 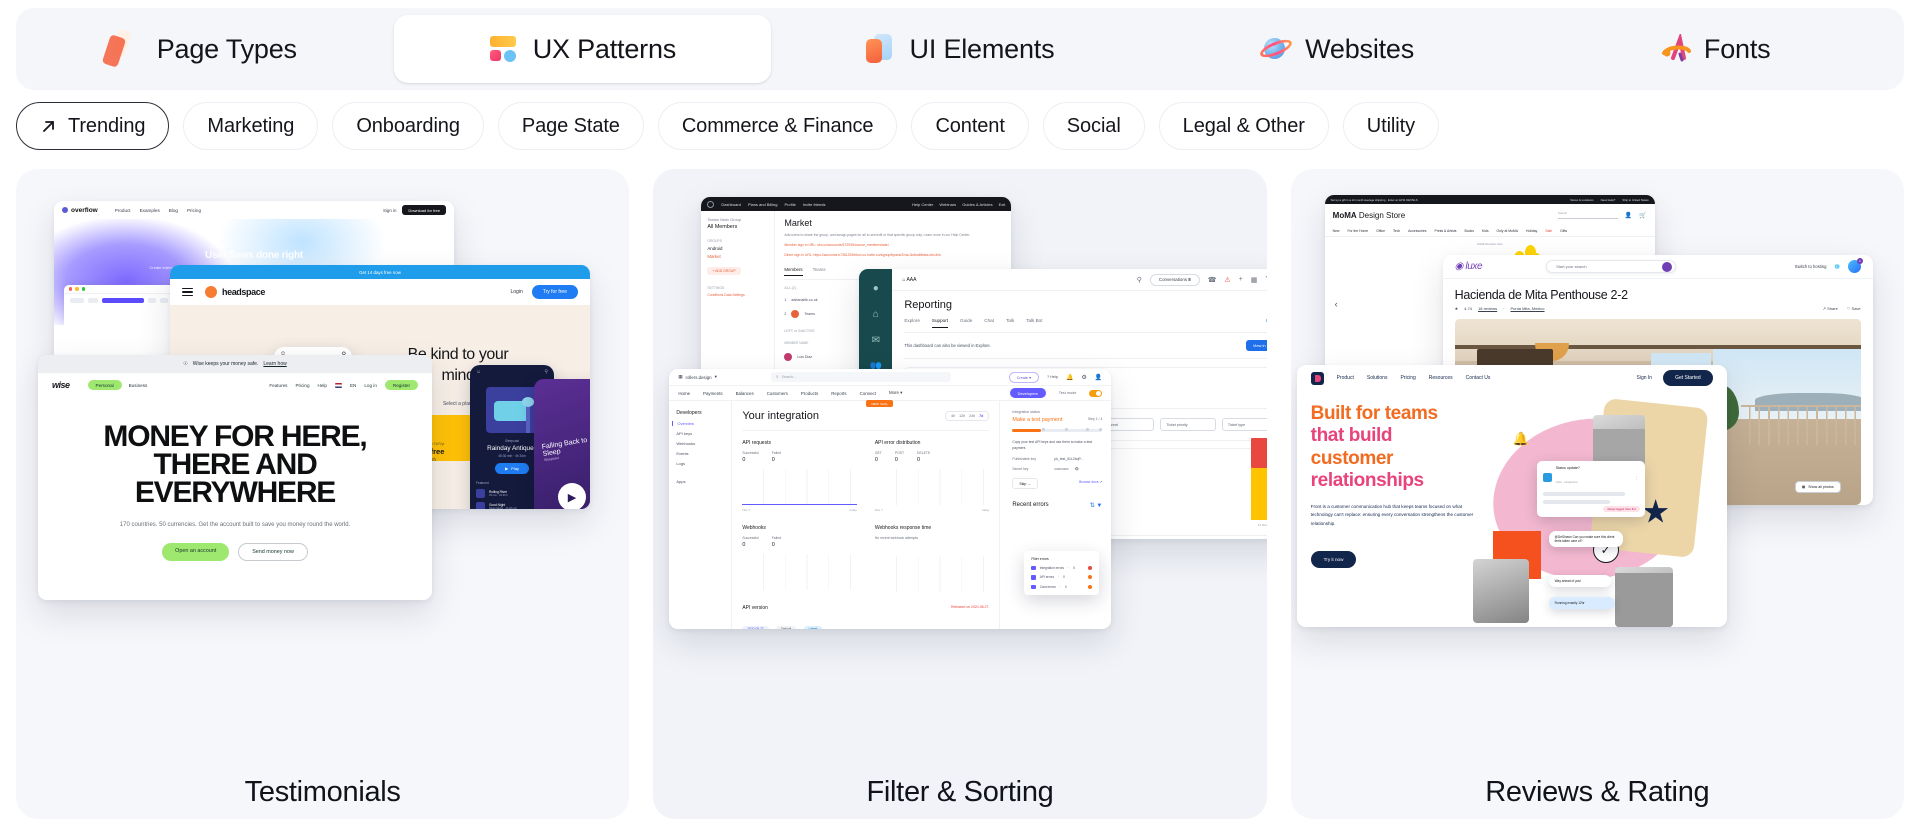 I want to click on nav-item: Exit, so click(x=1002, y=204).